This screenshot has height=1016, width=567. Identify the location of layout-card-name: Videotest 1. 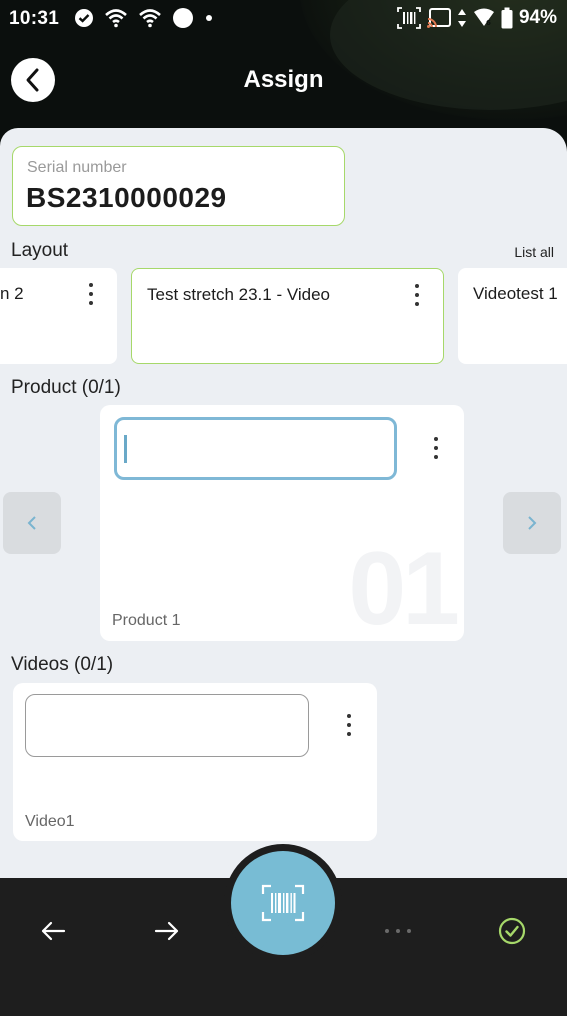
(515, 293).